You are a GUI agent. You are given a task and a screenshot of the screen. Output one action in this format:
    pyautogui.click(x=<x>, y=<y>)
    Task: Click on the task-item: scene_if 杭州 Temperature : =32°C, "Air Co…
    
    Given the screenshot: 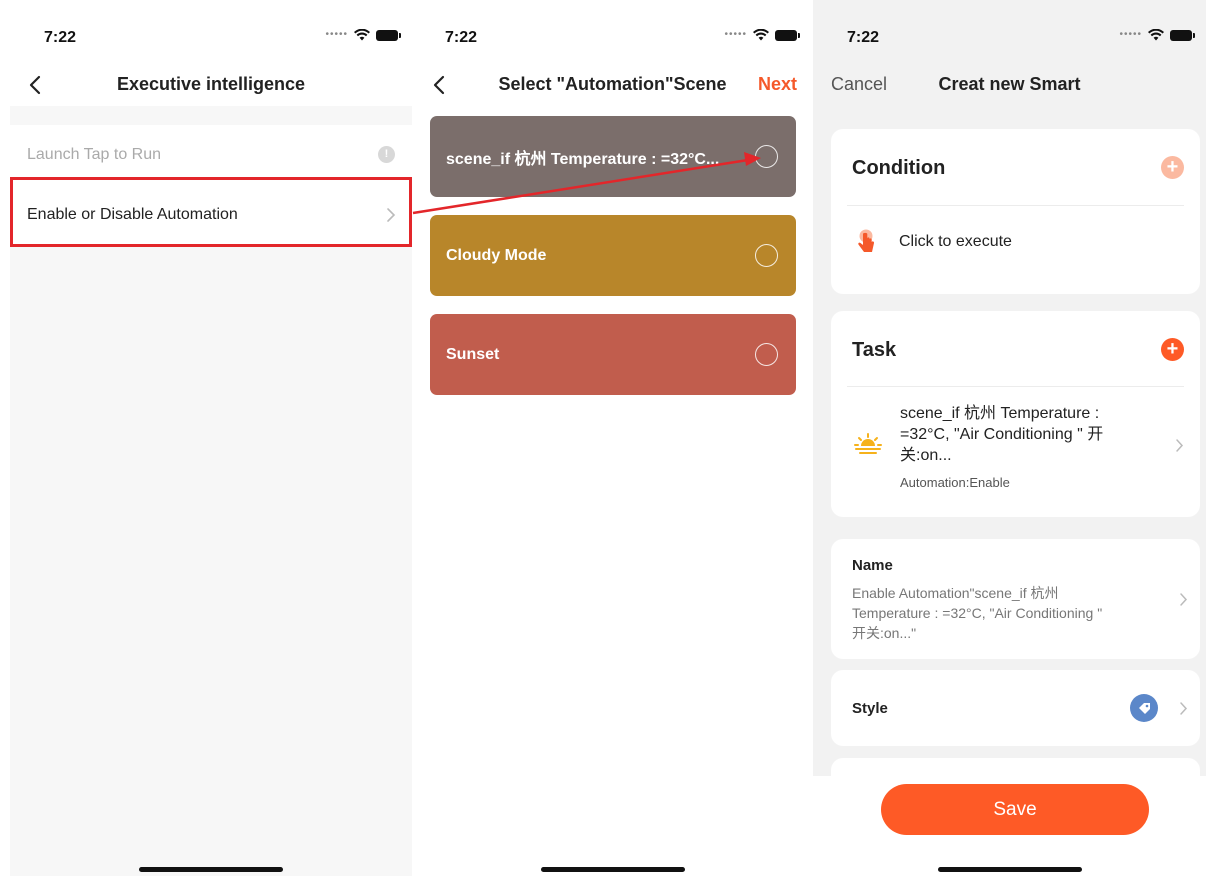 What is the action you would take?
    pyautogui.click(x=1025, y=448)
    